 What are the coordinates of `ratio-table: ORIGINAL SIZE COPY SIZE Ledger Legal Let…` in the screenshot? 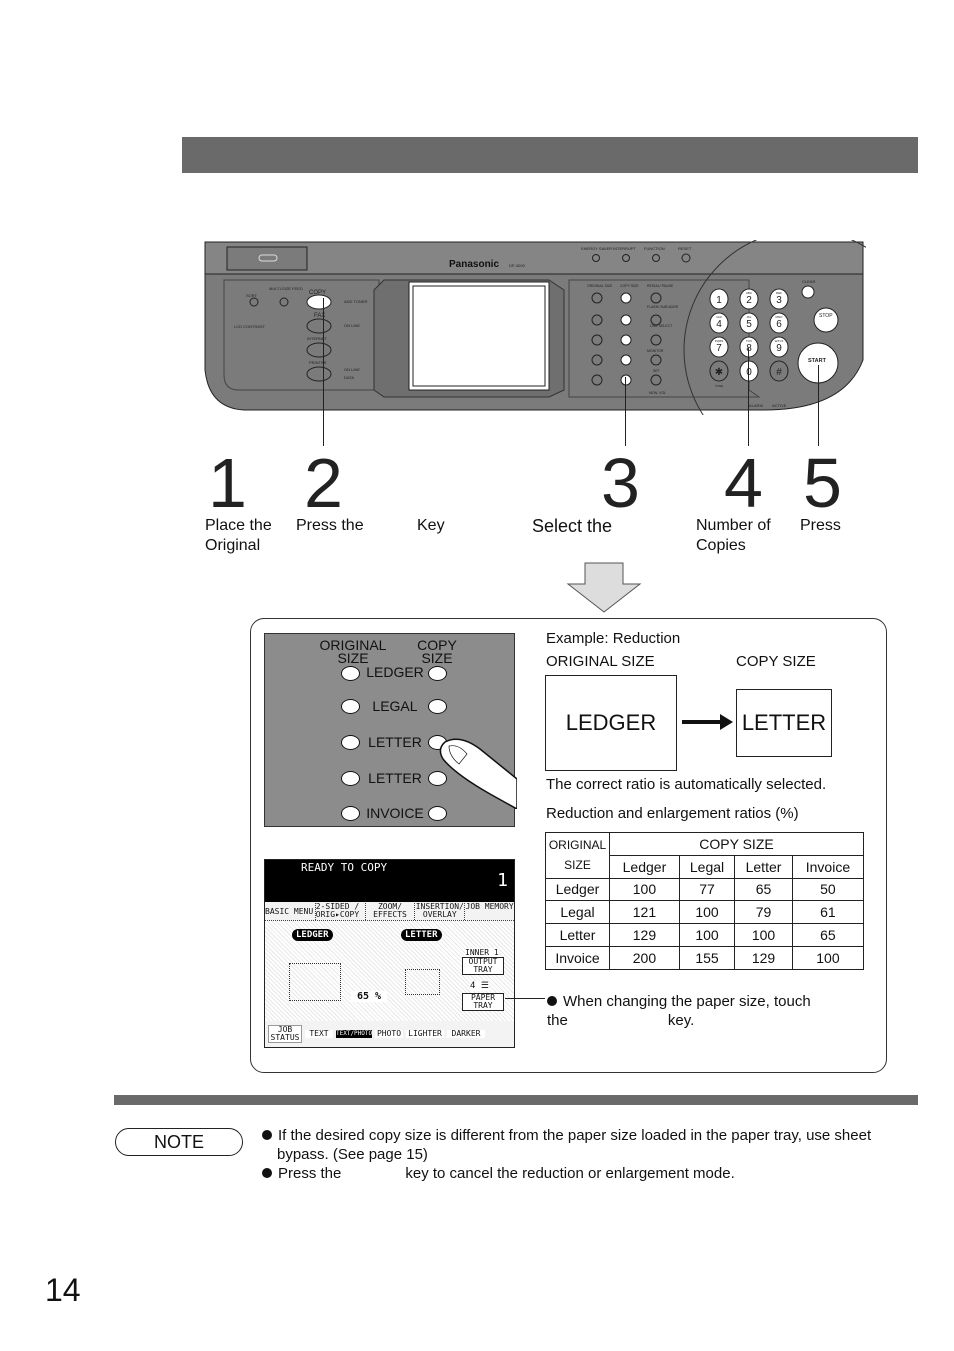 It's located at (705, 901).